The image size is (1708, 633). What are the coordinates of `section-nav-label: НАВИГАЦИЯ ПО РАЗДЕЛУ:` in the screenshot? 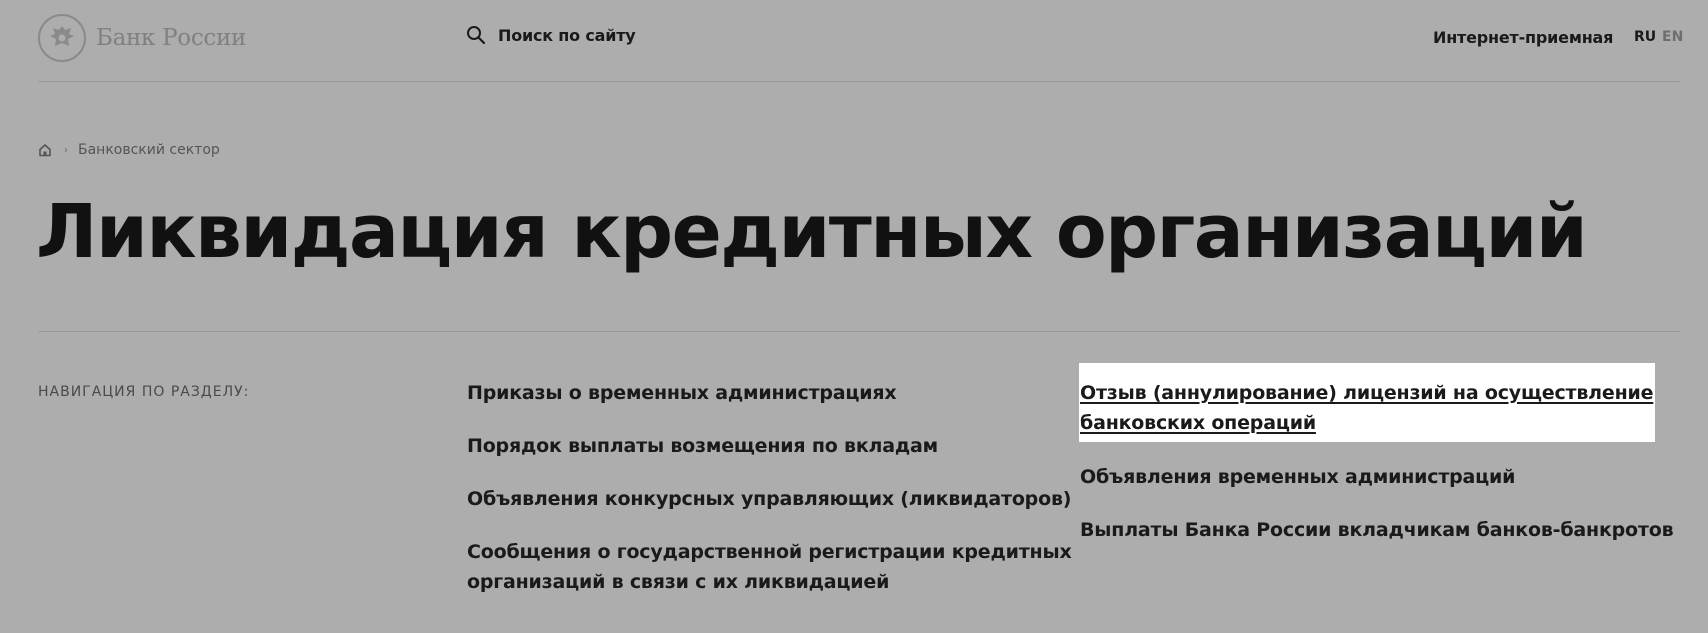 It's located at (144, 392).